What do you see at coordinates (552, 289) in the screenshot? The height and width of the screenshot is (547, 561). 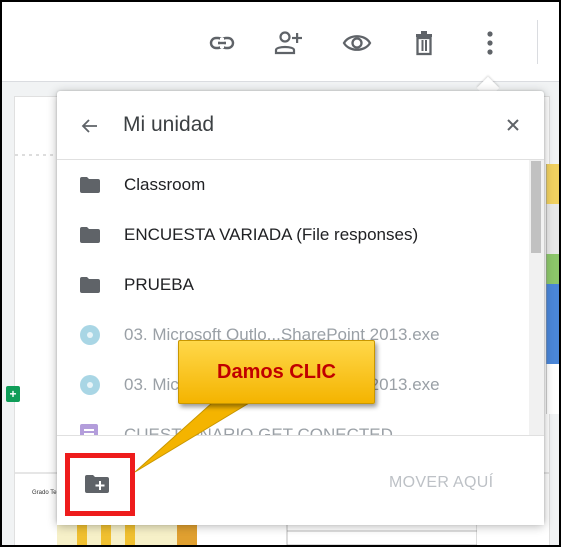 I see `spreadsheet-strip` at bounding box center [552, 289].